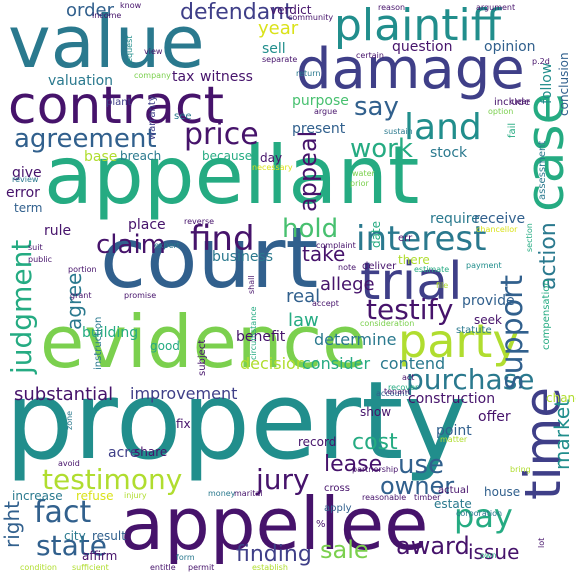 Image resolution: width=576 pixels, height=576 pixels. Describe the element at coordinates (163, 567) in the screenshot. I see `word-entitle: entitle` at that location.